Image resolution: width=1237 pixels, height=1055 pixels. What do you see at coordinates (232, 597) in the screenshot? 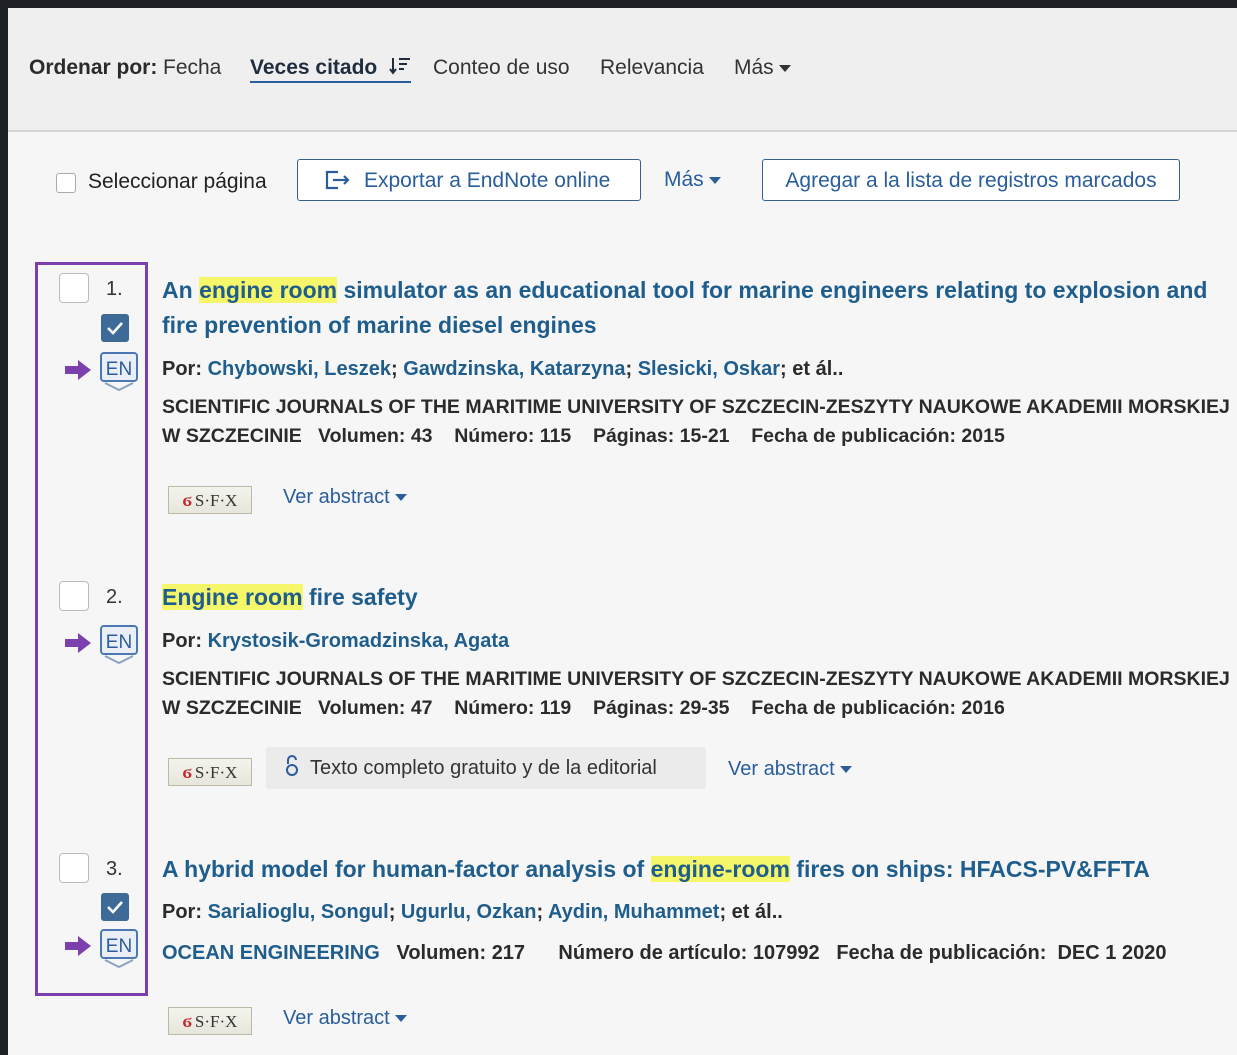
I see `search-term-highlight: Engine room` at bounding box center [232, 597].